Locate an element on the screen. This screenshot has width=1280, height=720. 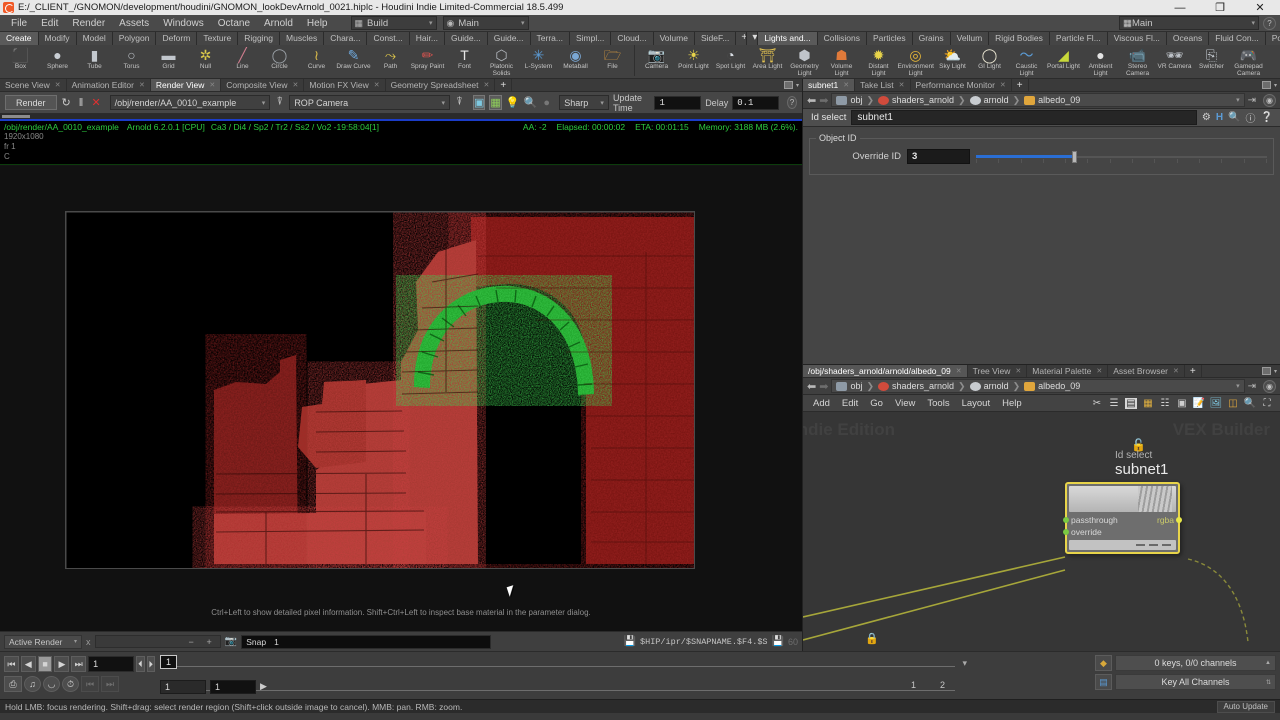
parm-tab-1: Take List ✕ is located at coordinates (883, 85).